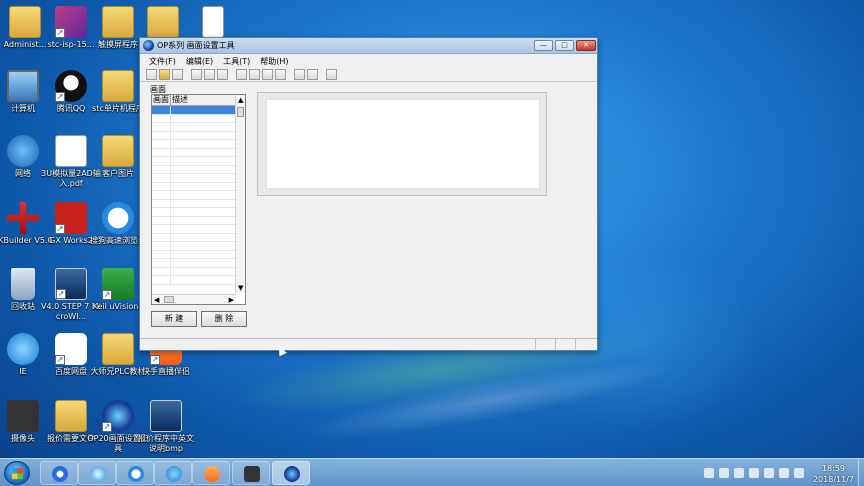 The width and height of the screenshot is (864, 486). I want to click on qq-penguin-icon: ↗, so click(71, 86).